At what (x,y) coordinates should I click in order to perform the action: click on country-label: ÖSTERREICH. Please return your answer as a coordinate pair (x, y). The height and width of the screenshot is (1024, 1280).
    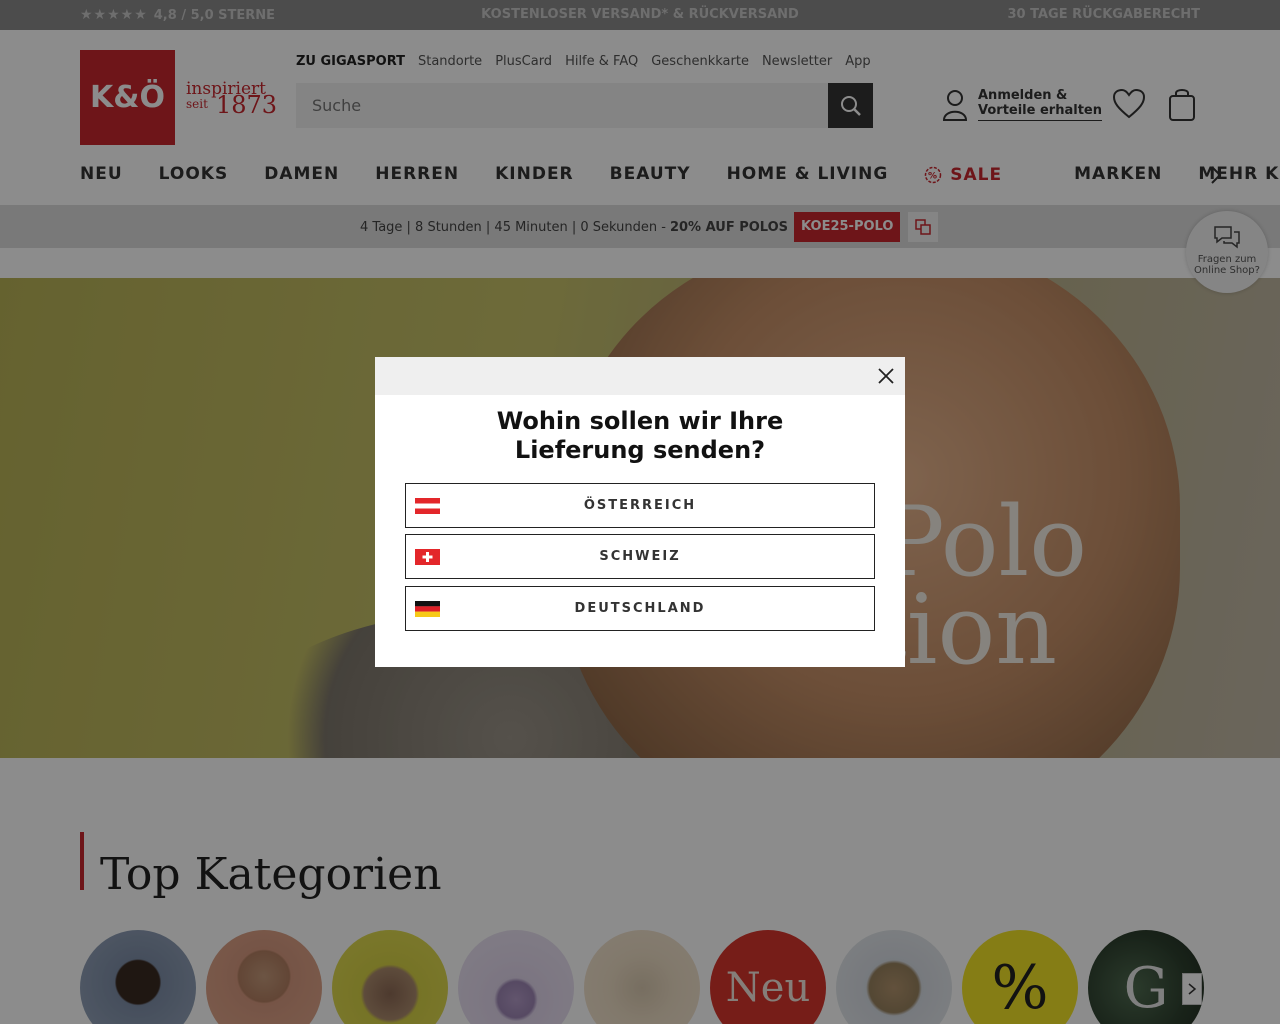
    Looking at the image, I should click on (640, 505).